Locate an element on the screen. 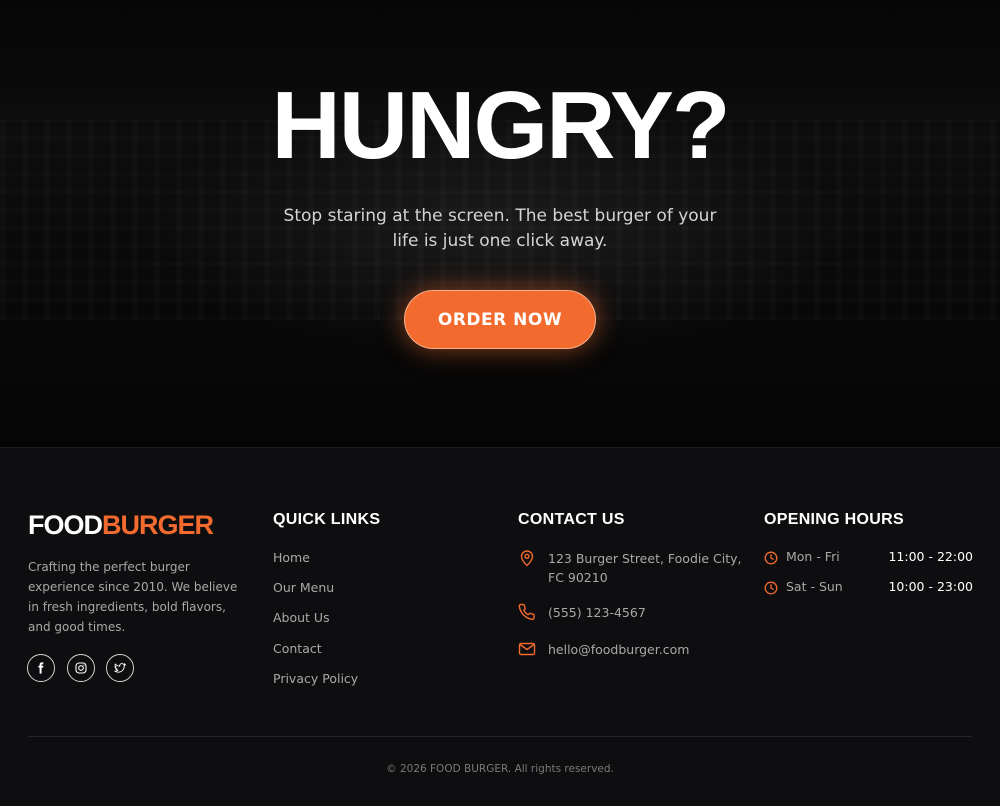  facebook-icon is located at coordinates (41, 668).